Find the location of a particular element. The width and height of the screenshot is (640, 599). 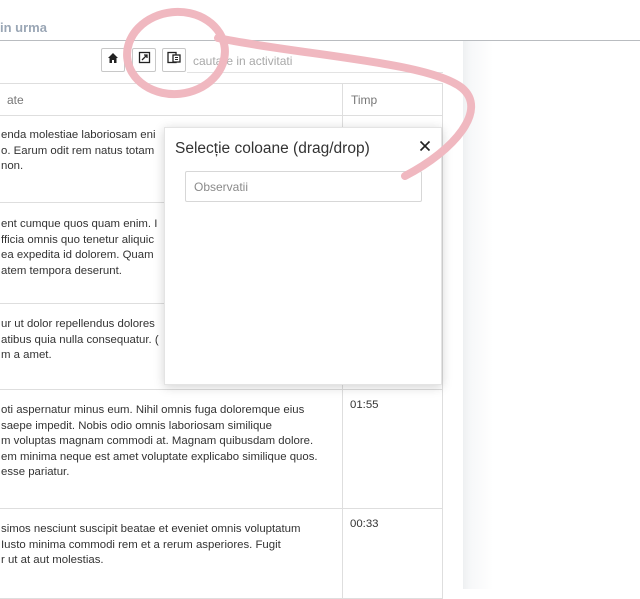

search-underline is located at coordinates (315, 72).